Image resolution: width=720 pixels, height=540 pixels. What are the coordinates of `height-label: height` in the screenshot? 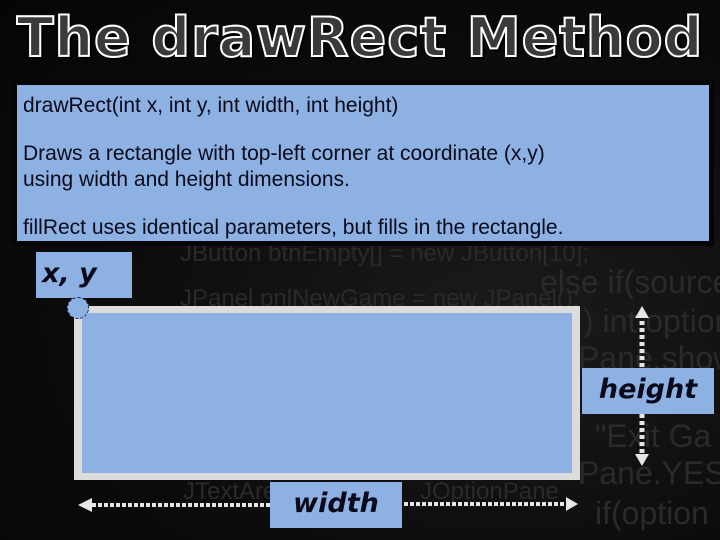 It's located at (648, 391).